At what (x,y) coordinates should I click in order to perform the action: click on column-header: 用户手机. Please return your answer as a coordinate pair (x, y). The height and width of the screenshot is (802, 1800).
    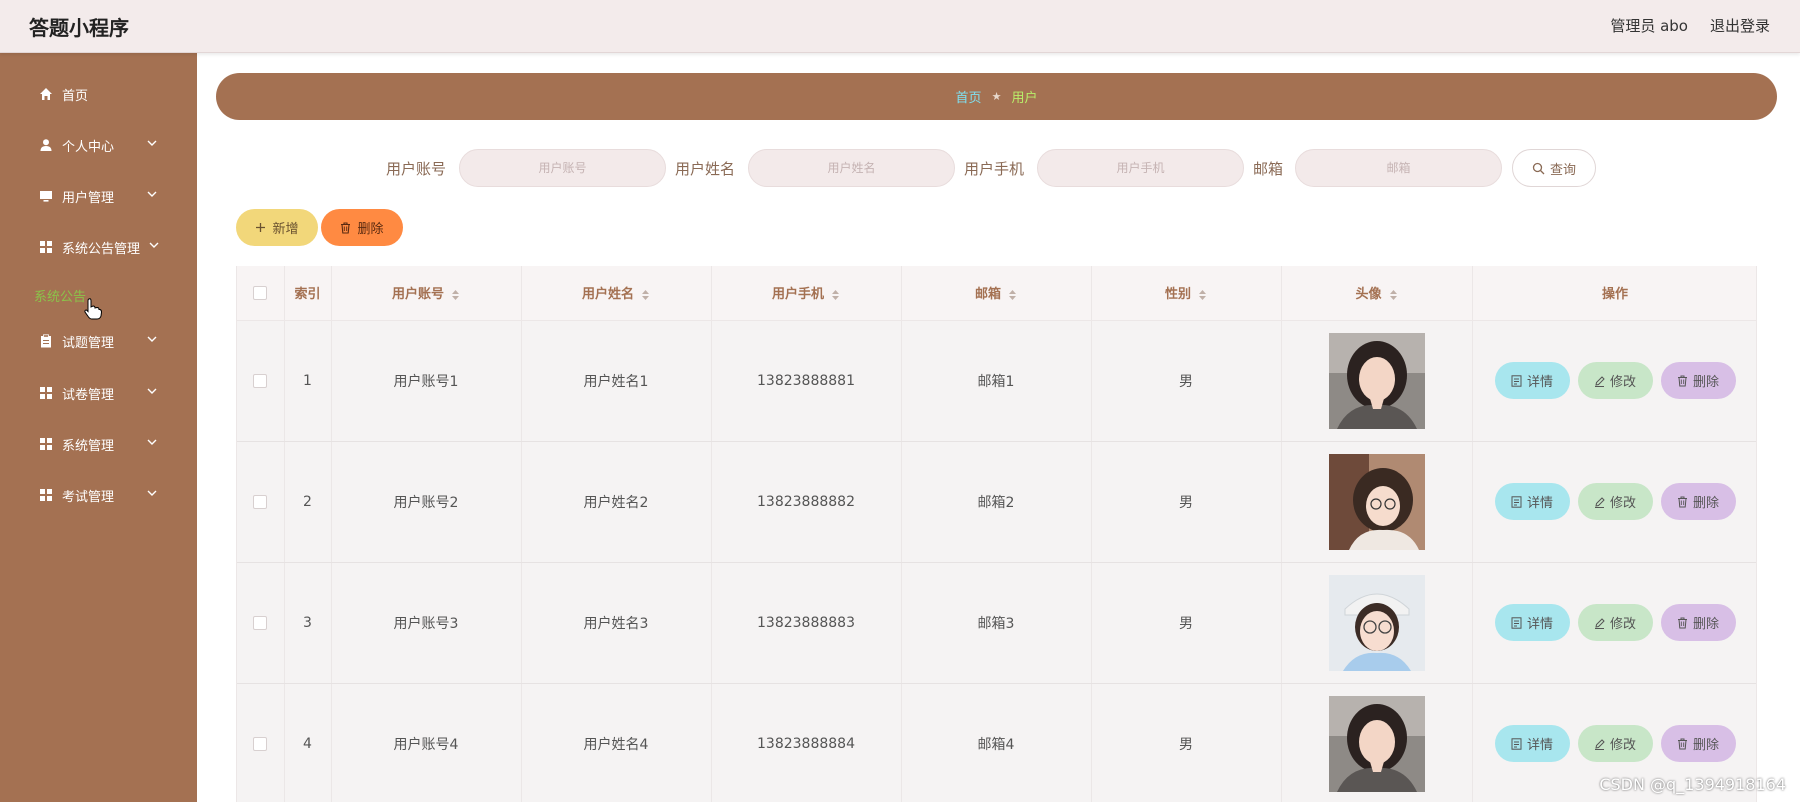
    Looking at the image, I should click on (806, 293).